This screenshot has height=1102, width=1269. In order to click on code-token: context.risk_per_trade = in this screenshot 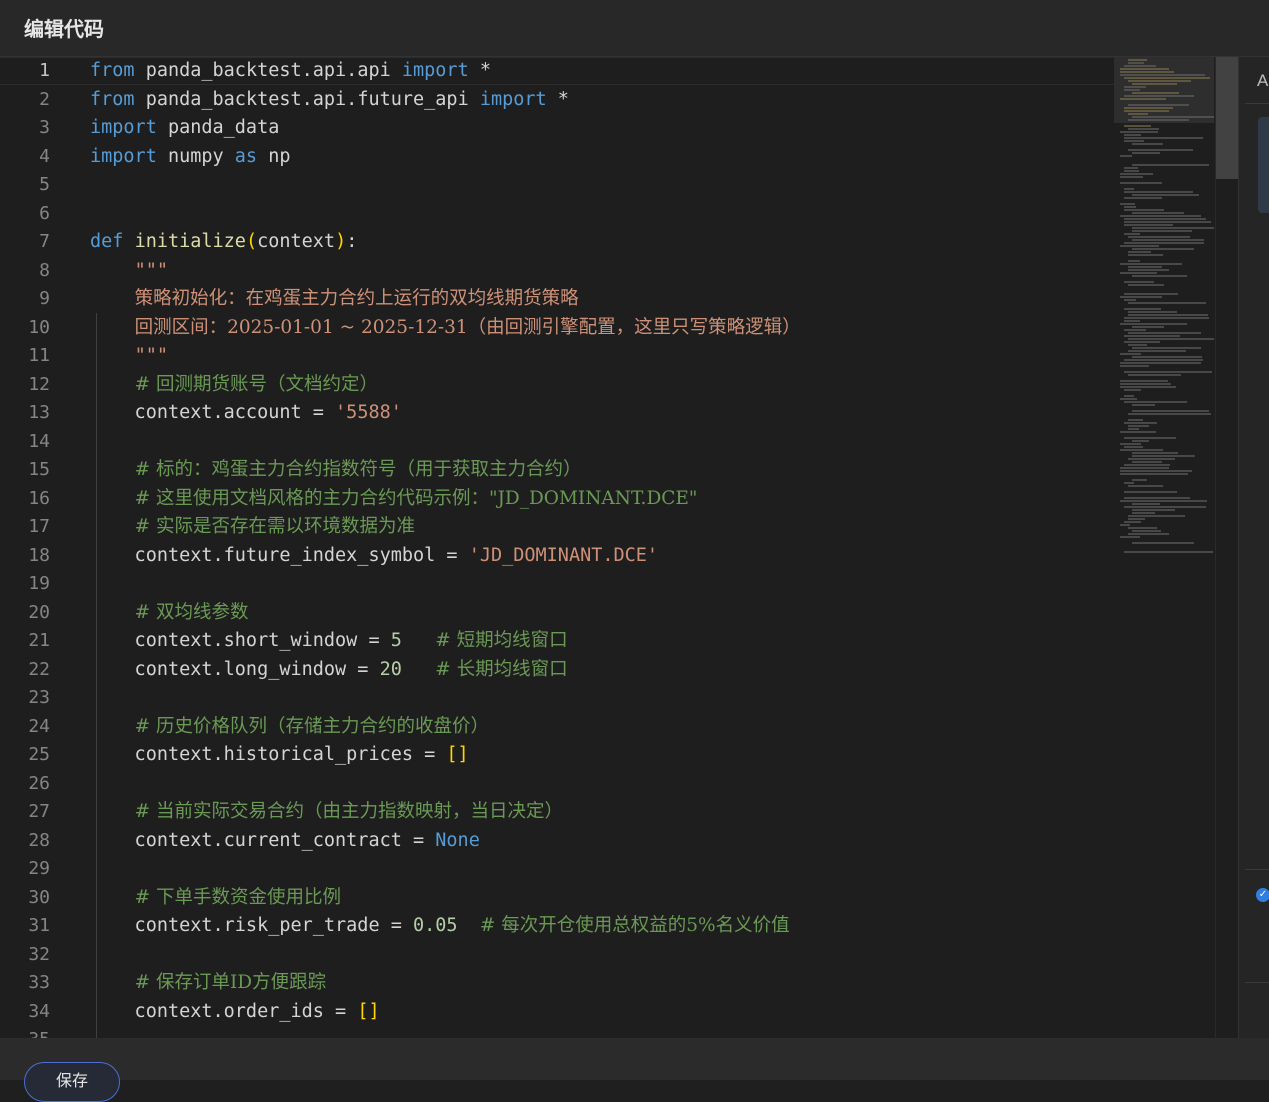, I will do `click(252, 925)`.